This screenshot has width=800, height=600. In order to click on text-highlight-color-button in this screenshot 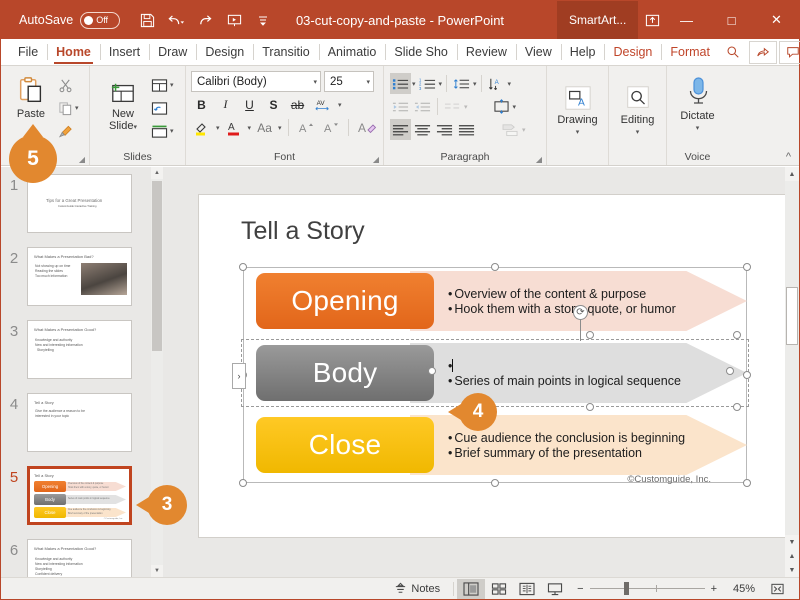, I will do `click(202, 127)`.